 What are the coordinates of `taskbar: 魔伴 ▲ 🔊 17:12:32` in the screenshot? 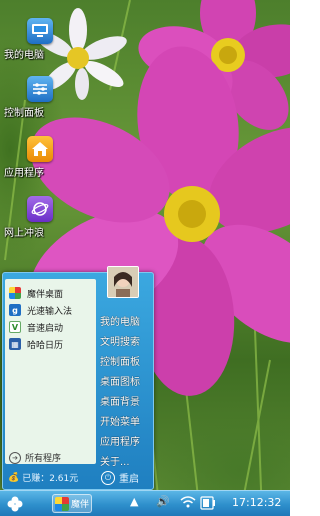 It's located at (145, 503).